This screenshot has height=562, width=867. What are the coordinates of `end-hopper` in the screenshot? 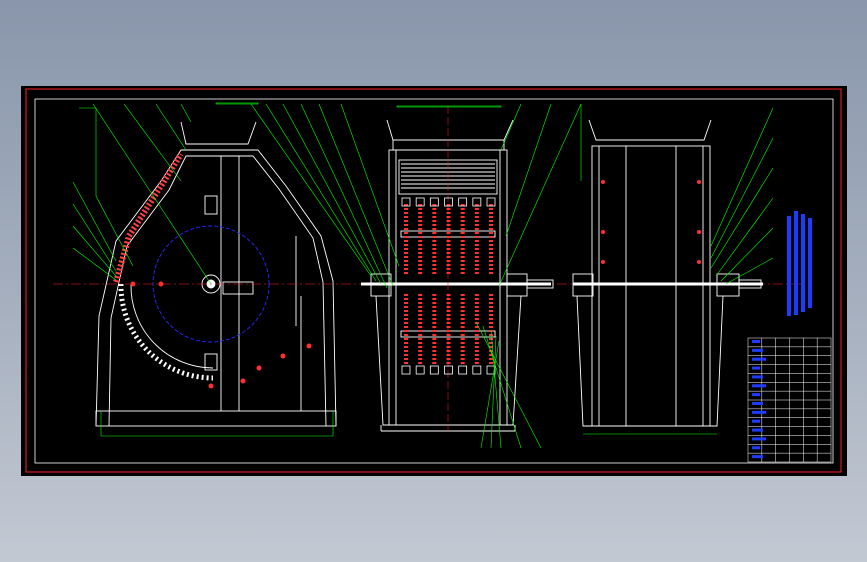 It's located at (650, 130).